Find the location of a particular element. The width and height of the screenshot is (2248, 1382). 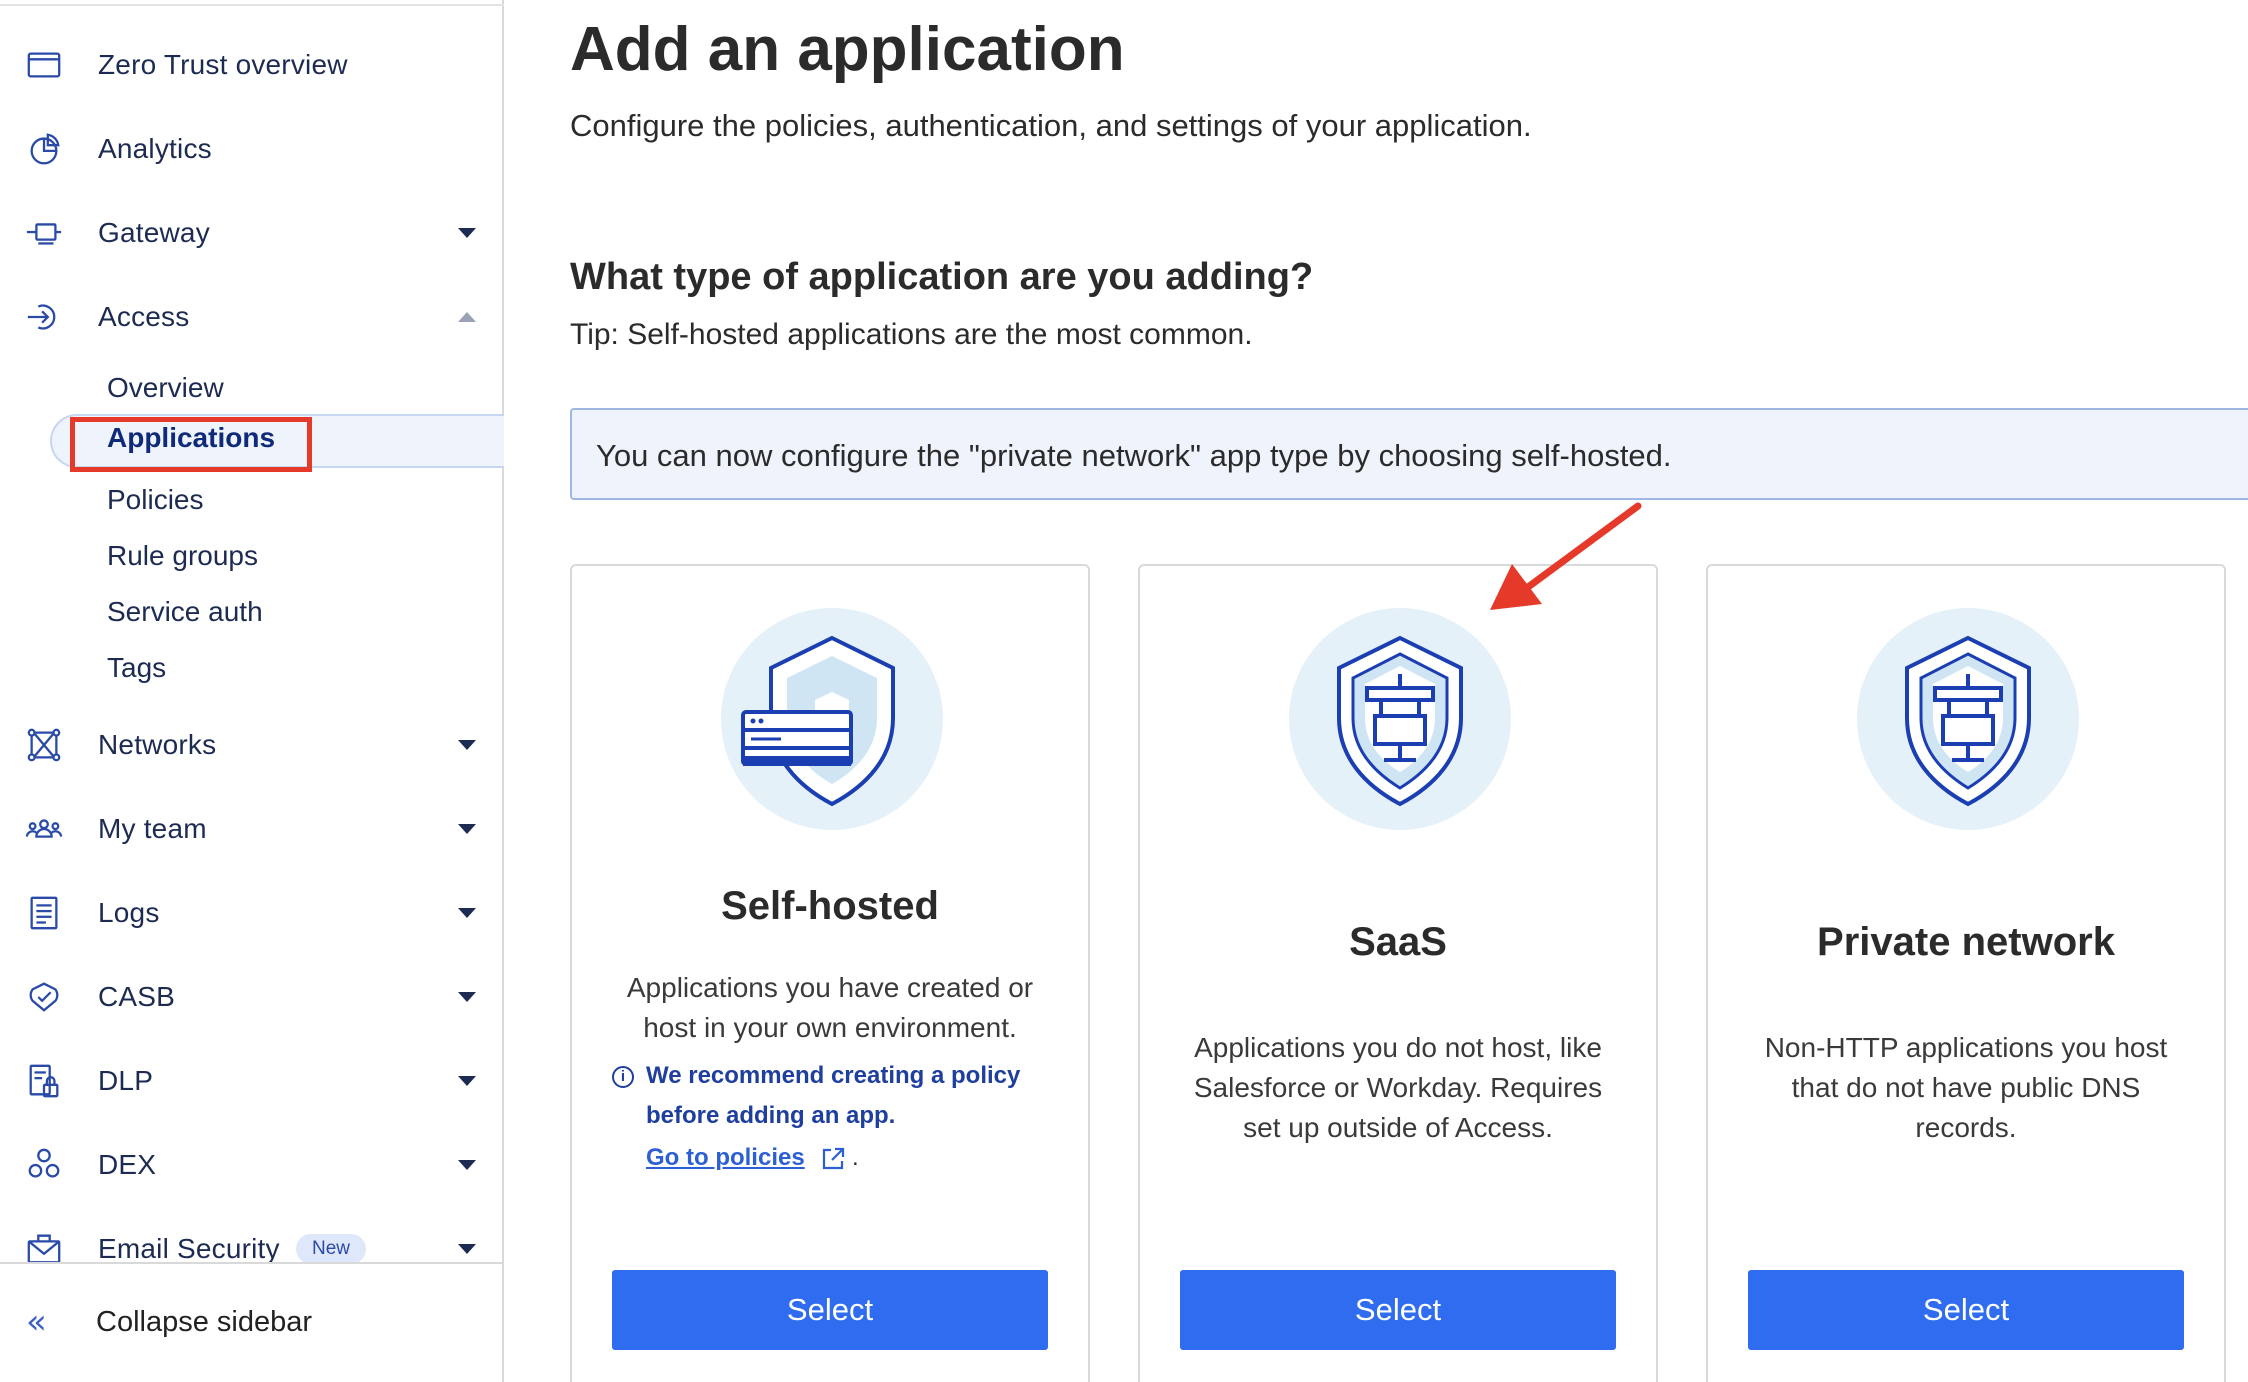

sidebar-item-label: Access is located at coordinates (144, 316).